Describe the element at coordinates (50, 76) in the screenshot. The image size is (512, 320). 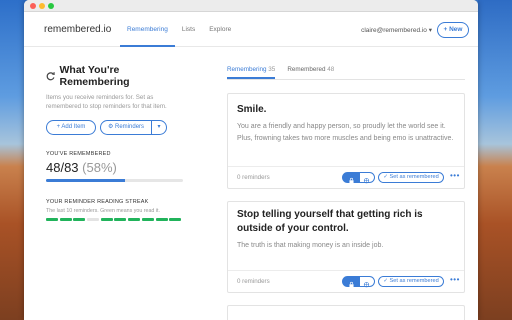
I see `refresh-icon` at that location.